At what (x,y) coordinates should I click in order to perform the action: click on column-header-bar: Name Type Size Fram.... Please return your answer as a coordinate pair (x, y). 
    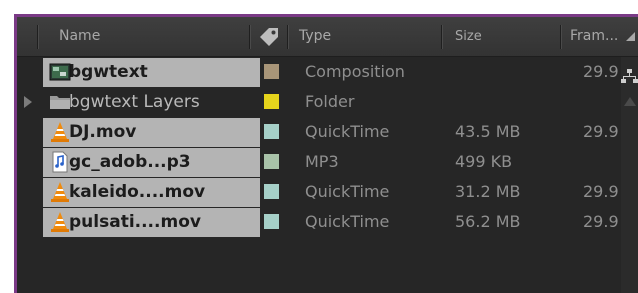
    Looking at the image, I should click on (327, 37).